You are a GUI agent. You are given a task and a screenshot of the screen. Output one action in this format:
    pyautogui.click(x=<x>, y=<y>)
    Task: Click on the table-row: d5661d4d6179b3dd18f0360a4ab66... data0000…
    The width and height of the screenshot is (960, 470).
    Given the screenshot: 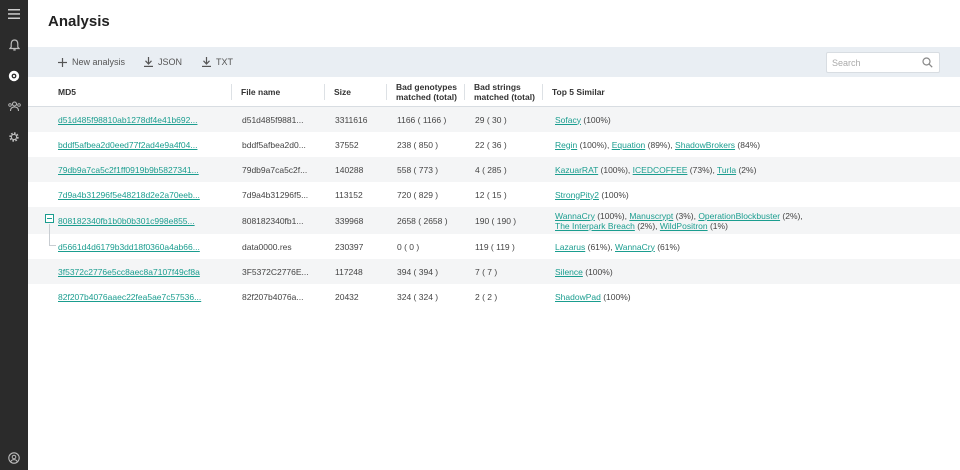 What is the action you would take?
    pyautogui.click(x=494, y=246)
    